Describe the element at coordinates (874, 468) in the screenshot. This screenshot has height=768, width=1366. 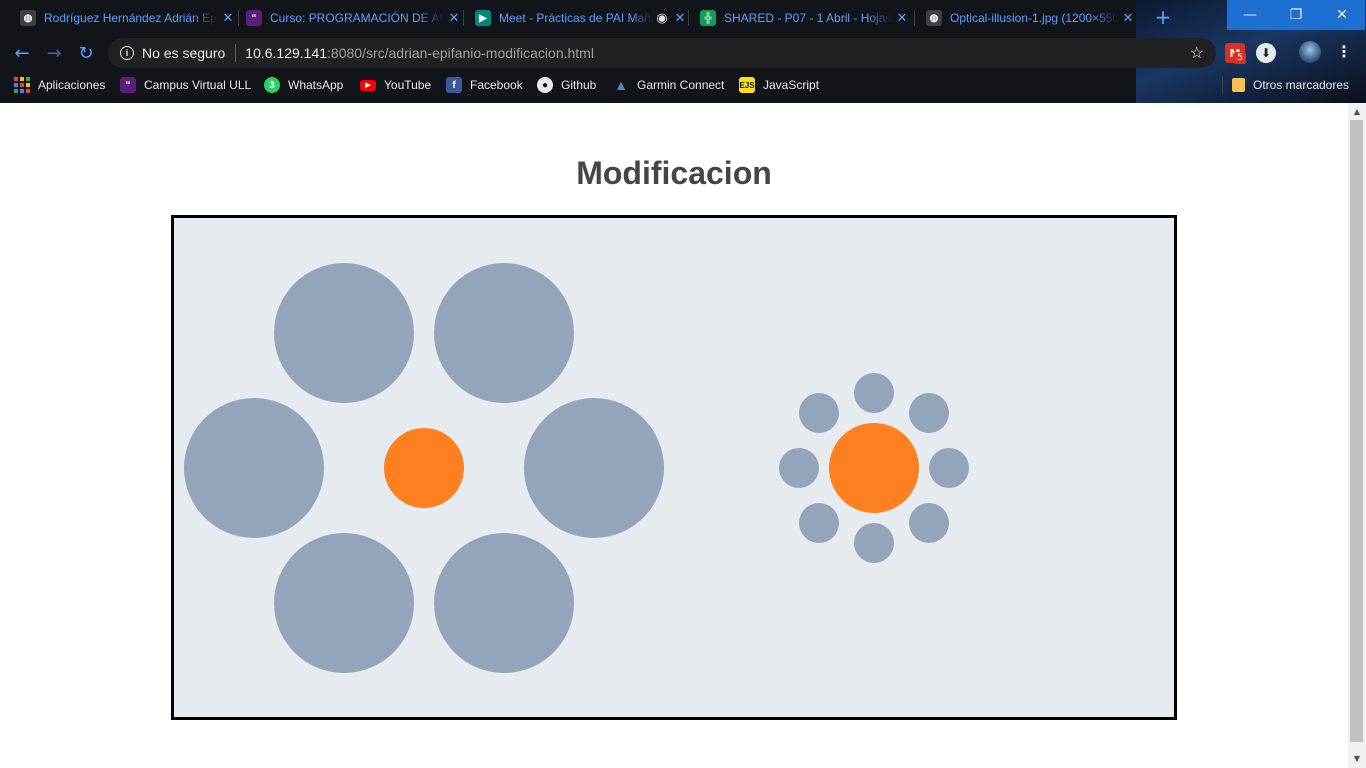
I see `right-center-circle` at that location.